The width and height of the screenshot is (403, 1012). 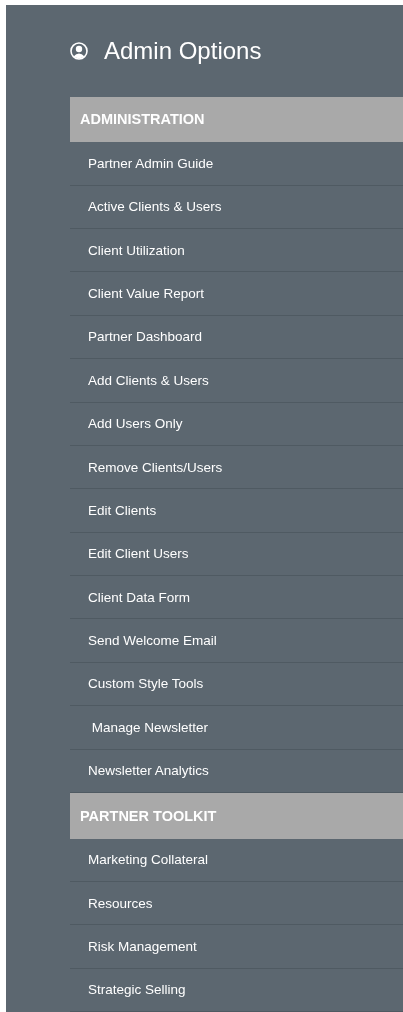 I want to click on menu-link: Add Clients & Users, so click(x=236, y=381).